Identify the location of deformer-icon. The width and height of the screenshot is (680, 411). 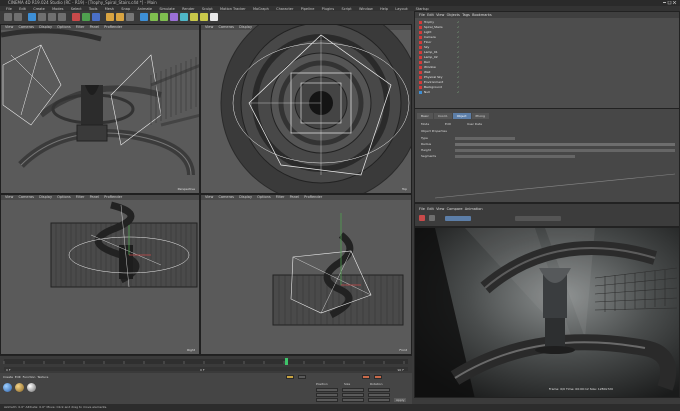
(184, 17).